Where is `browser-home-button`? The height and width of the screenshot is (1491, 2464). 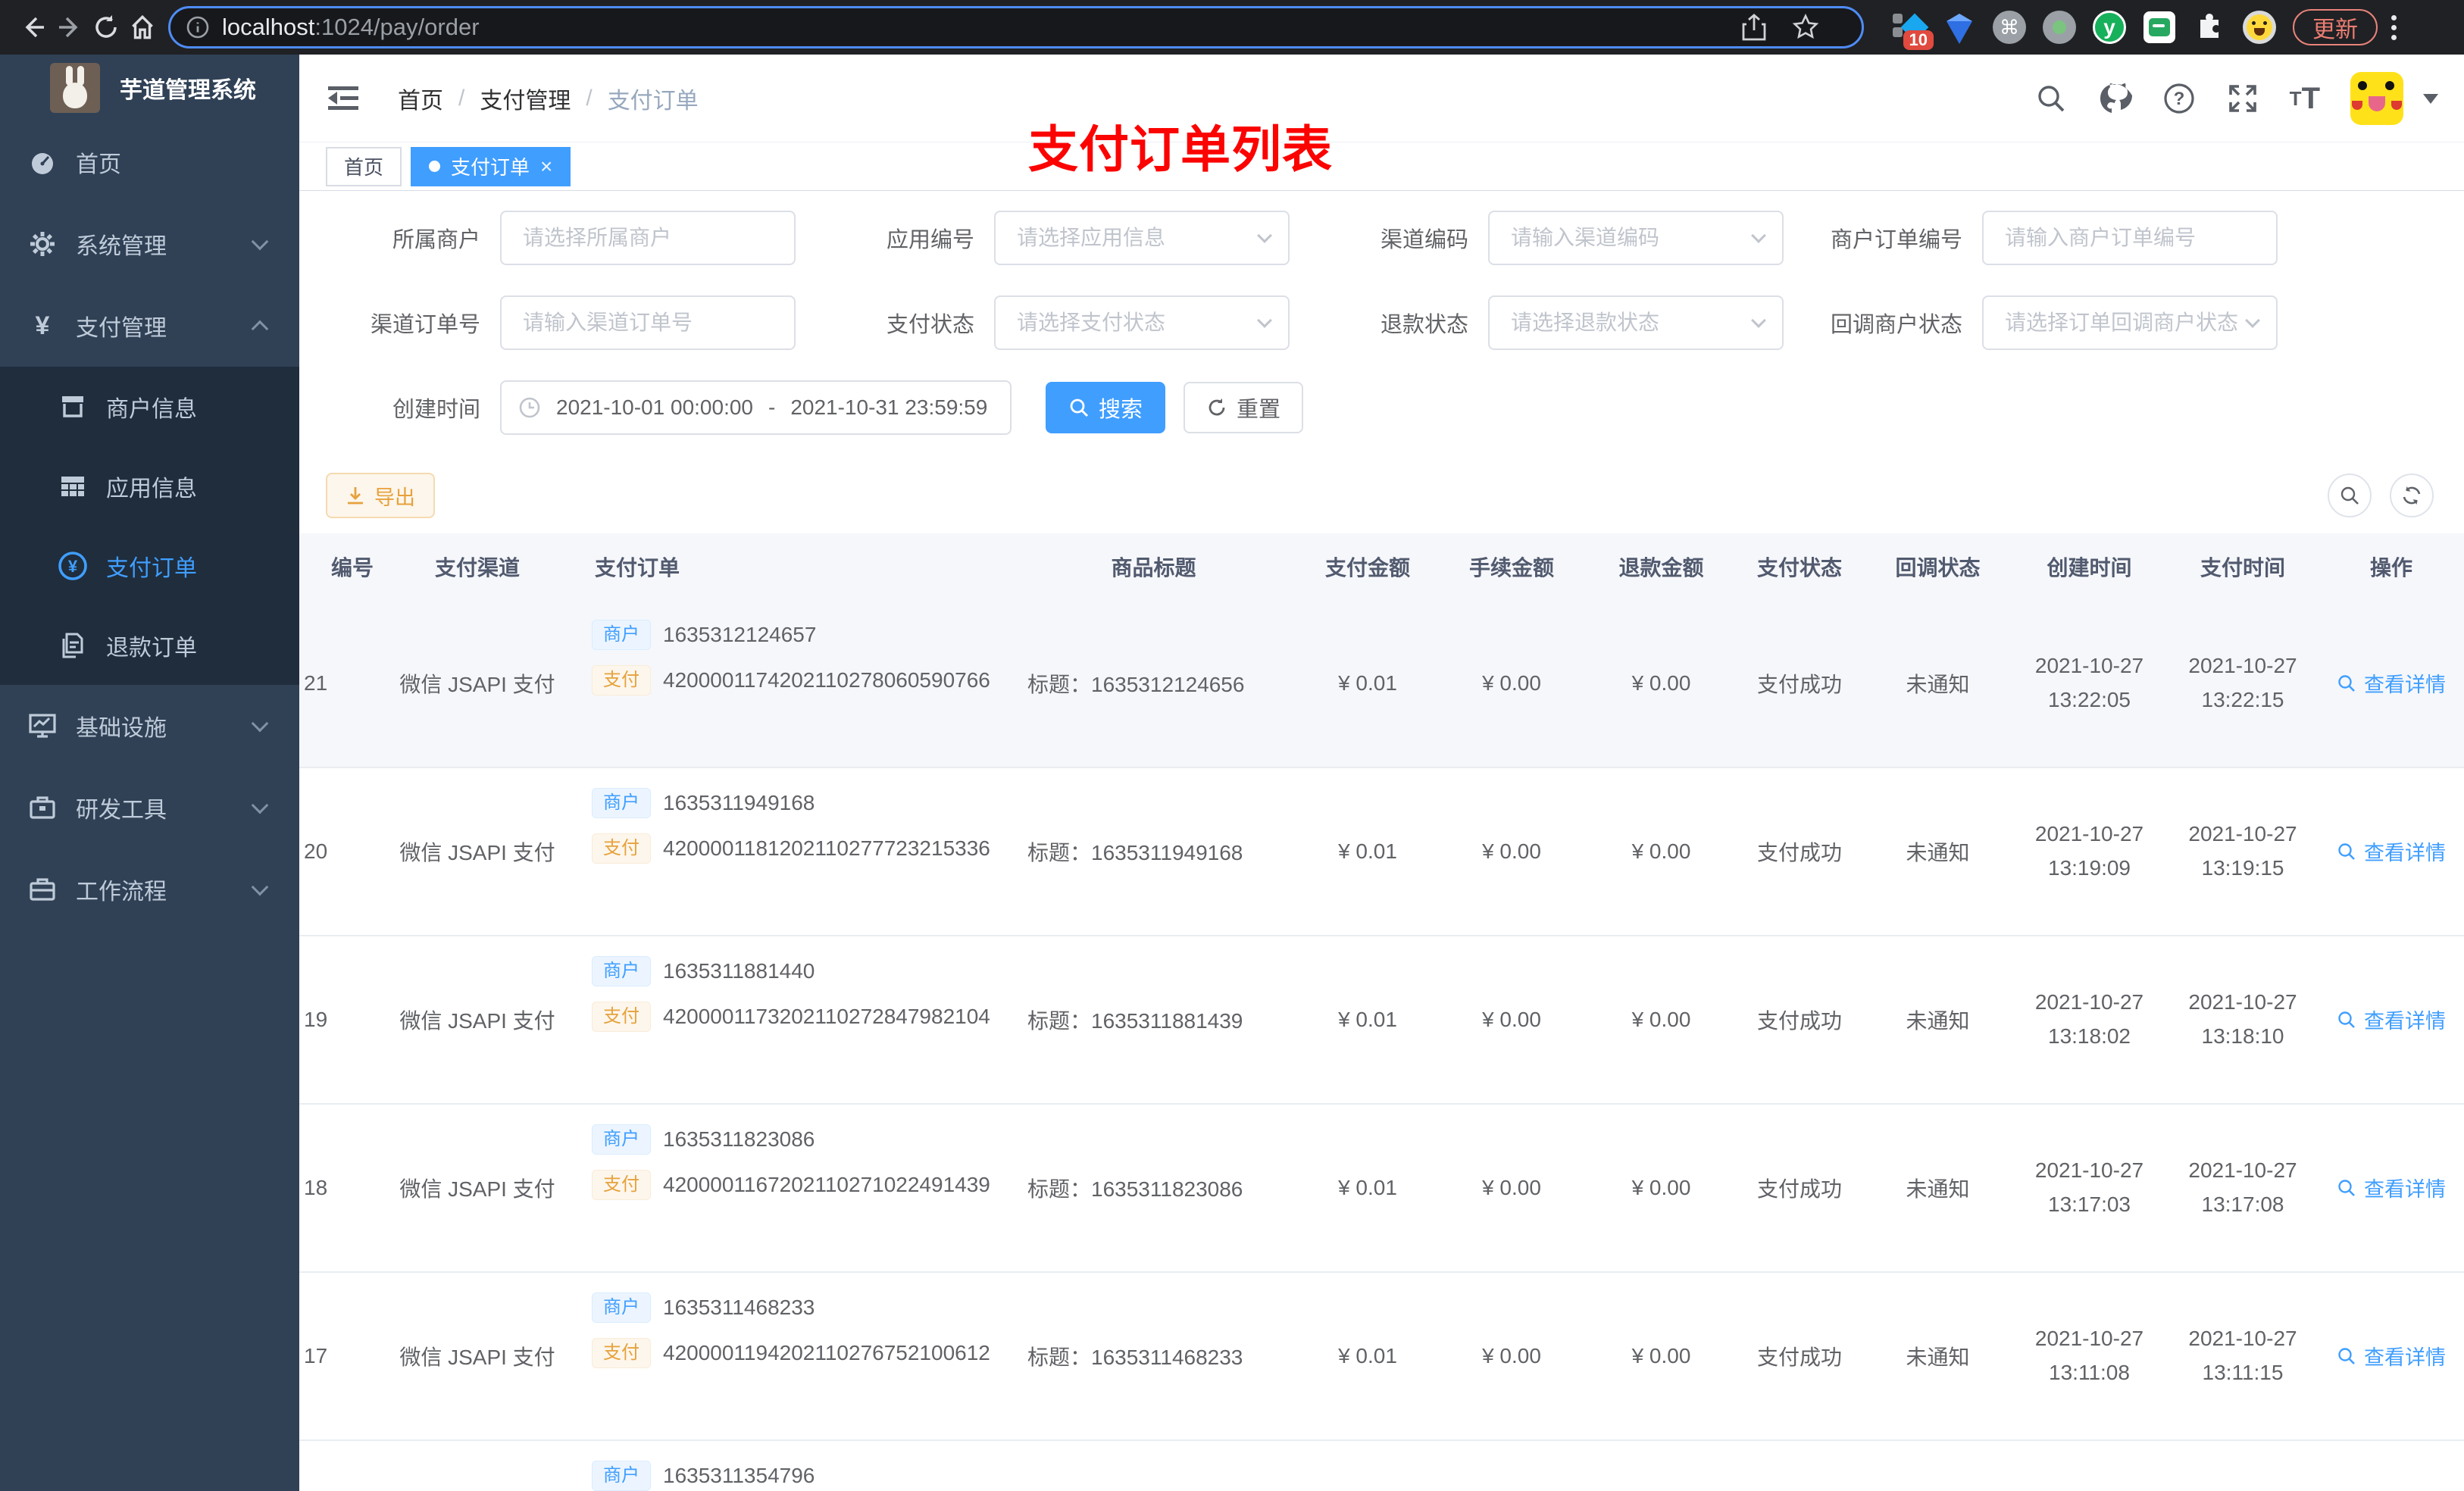
browser-home-button is located at coordinates (142, 27).